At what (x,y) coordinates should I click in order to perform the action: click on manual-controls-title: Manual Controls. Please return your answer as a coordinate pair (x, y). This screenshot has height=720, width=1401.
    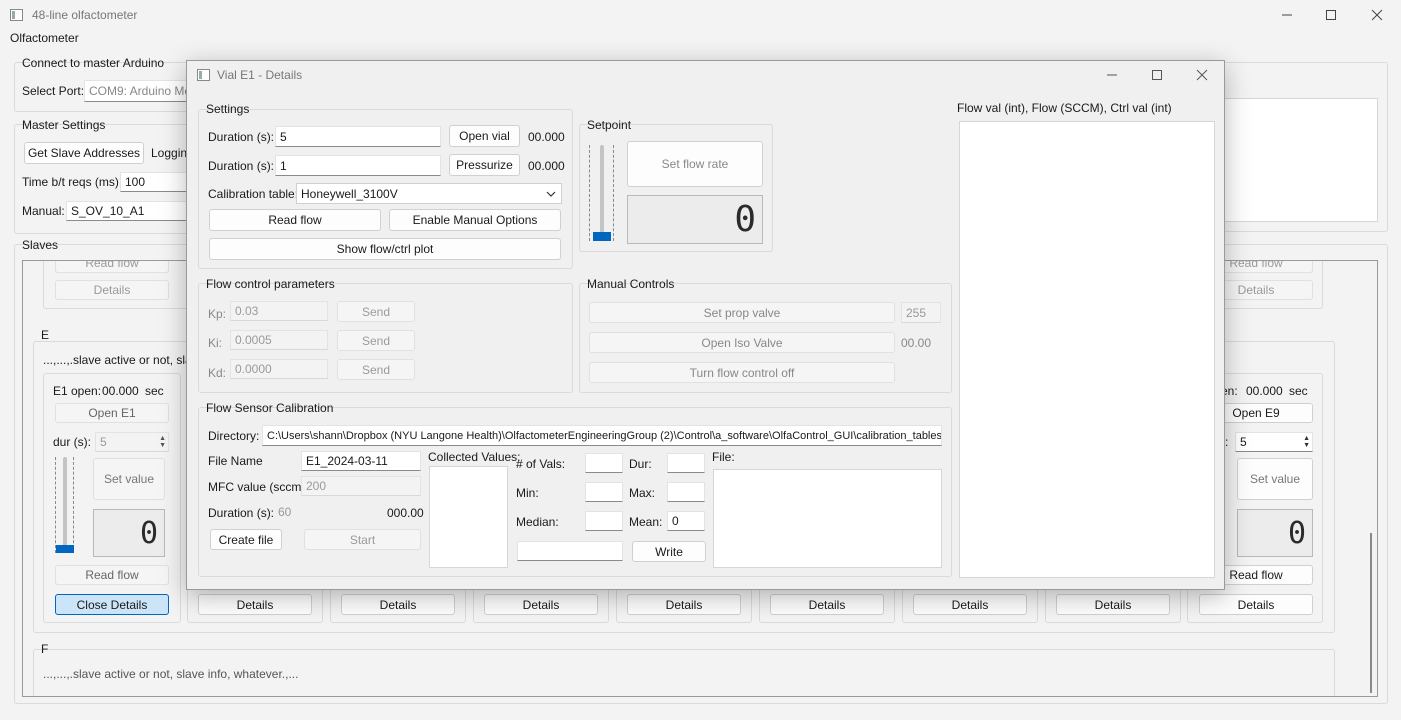
    Looking at the image, I should click on (631, 284).